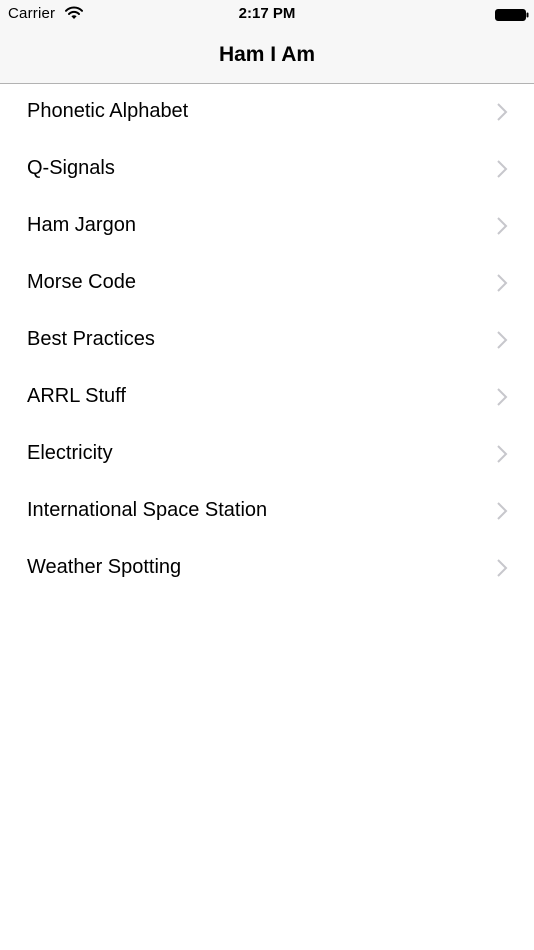 This screenshot has height=950, width=534. I want to click on list-item-label: Best Practices, so click(91, 339).